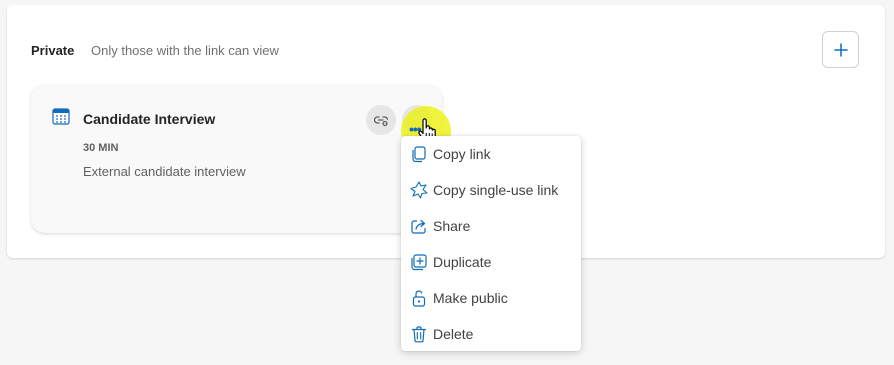  What do you see at coordinates (61, 116) in the screenshot?
I see `calendar-icon` at bounding box center [61, 116].